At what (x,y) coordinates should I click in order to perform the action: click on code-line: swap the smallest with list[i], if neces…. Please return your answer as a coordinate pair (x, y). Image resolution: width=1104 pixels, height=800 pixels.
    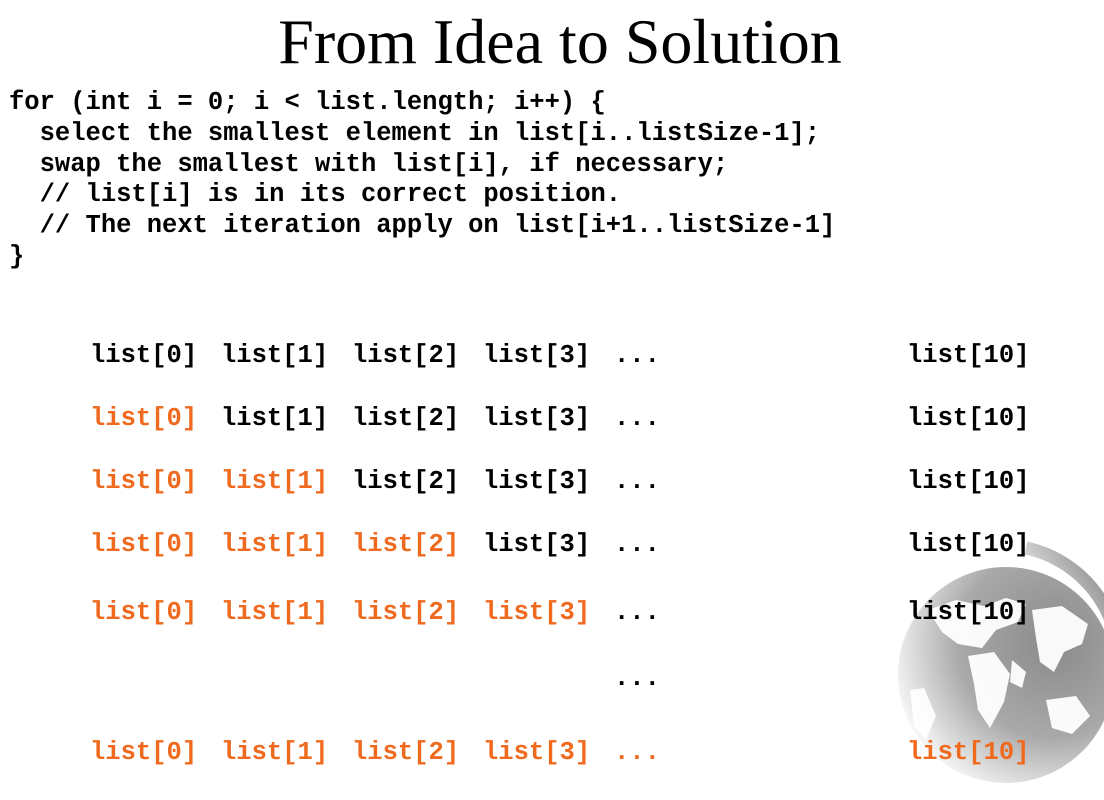
    Looking at the image, I should click on (369, 164).